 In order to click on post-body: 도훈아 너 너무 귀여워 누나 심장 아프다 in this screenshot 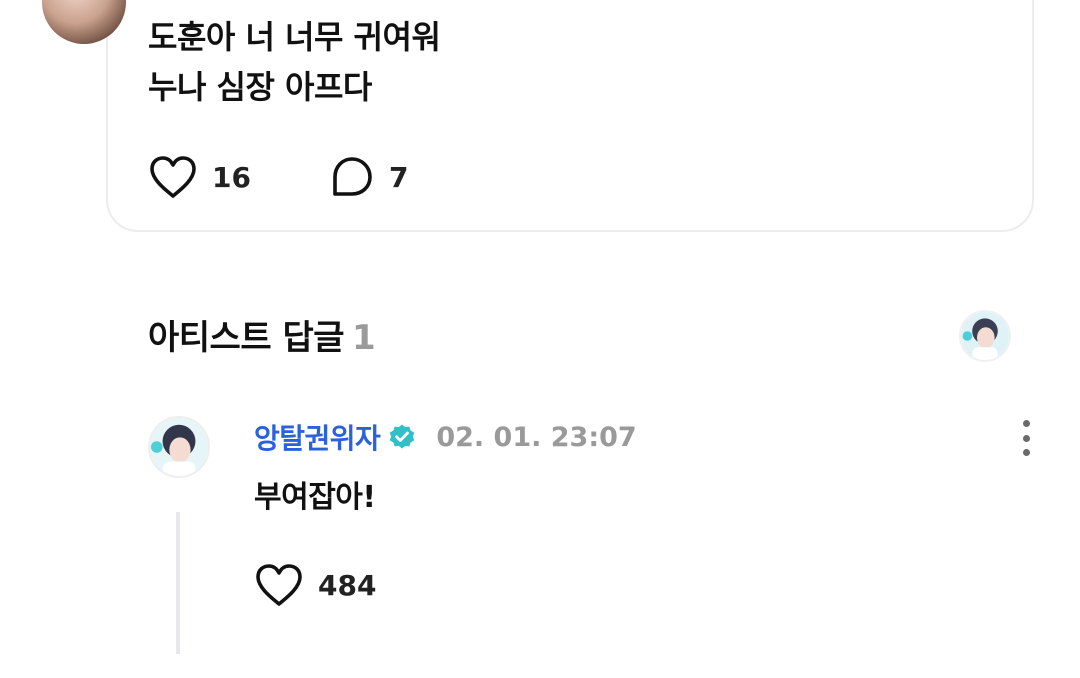, I will do `click(294, 62)`.